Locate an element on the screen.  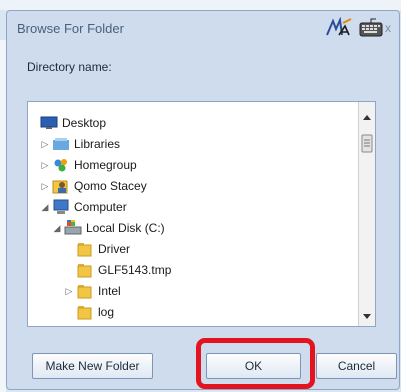
tree-item-label: Homegroup is located at coordinates (105, 165).